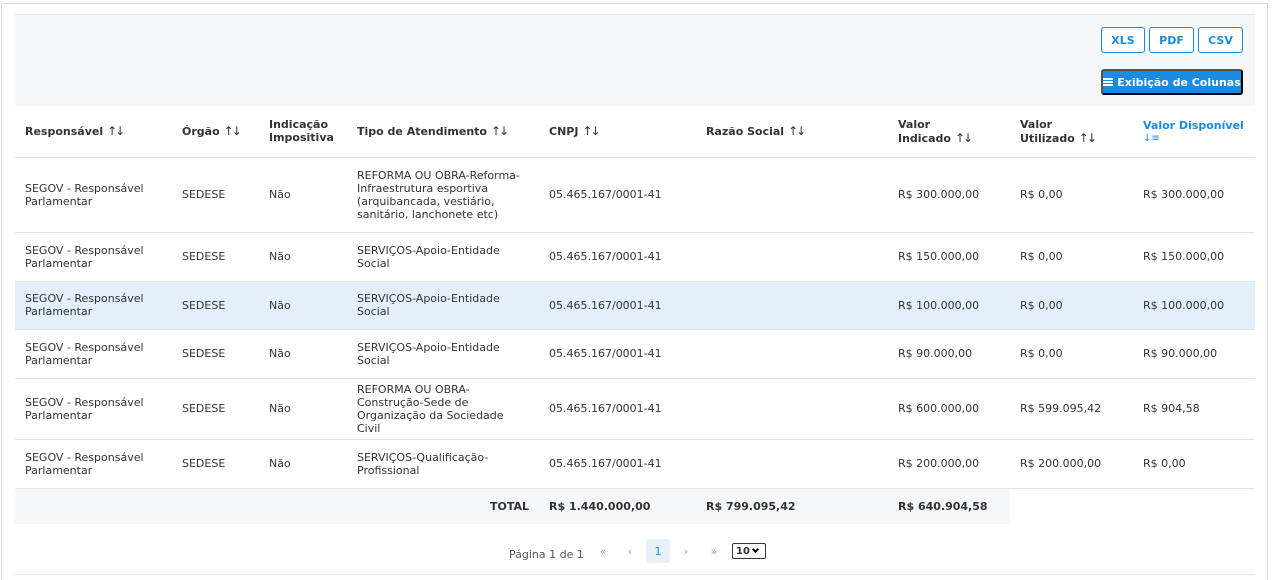 This screenshot has height=580, width=1273. Describe the element at coordinates (1194, 132) in the screenshot. I see `col-header-valor-disponivel: Valor Disponível ↓≡` at that location.